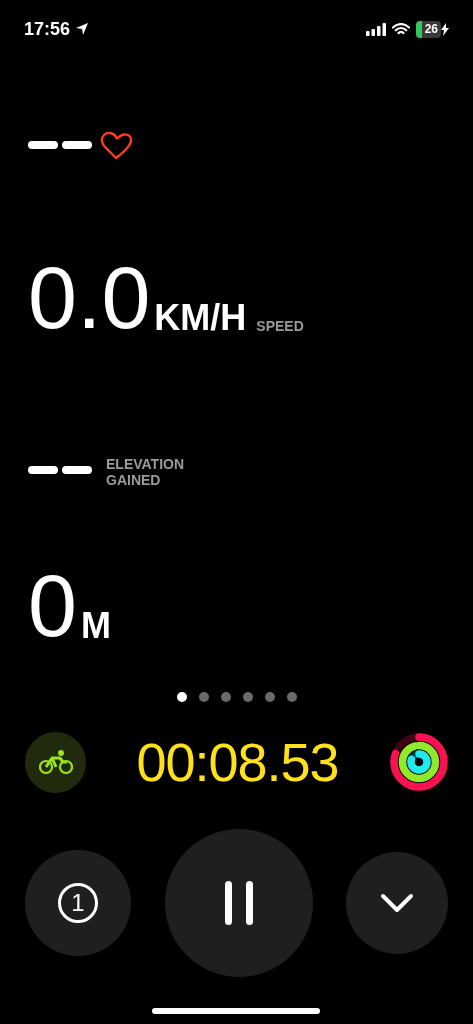 Image resolution: width=473 pixels, height=1024 pixels. Describe the element at coordinates (95, 626) in the screenshot. I see `metric-unit: M` at that location.